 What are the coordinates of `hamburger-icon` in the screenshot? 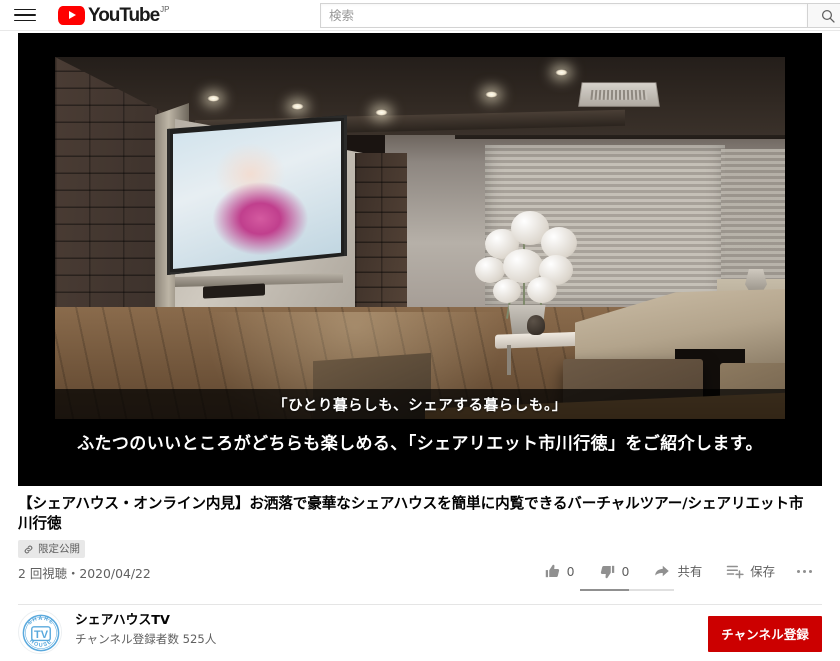 It's located at (25, 15).